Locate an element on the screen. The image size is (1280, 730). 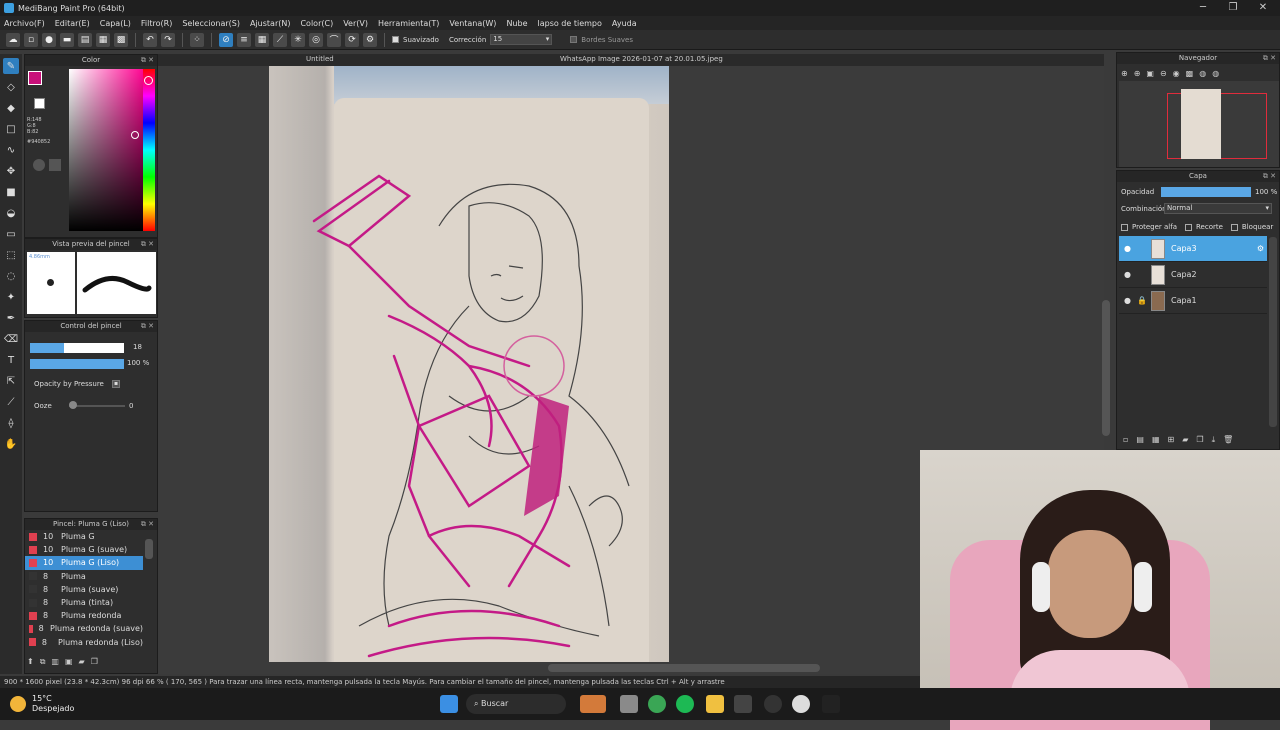
menu-herramienta: Herramienta(T) is located at coordinates (408, 23).